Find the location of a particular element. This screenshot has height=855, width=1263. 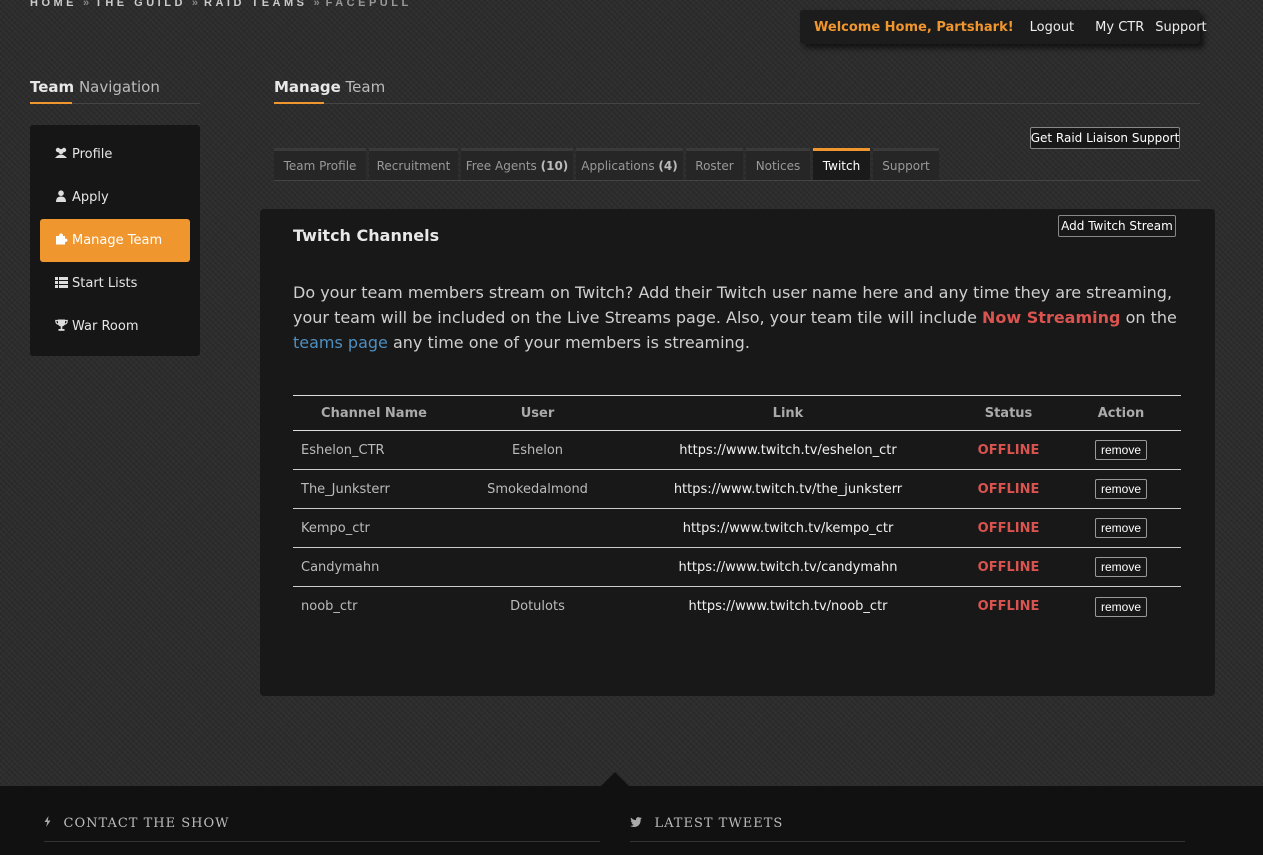

support-link: Support is located at coordinates (1180, 27).